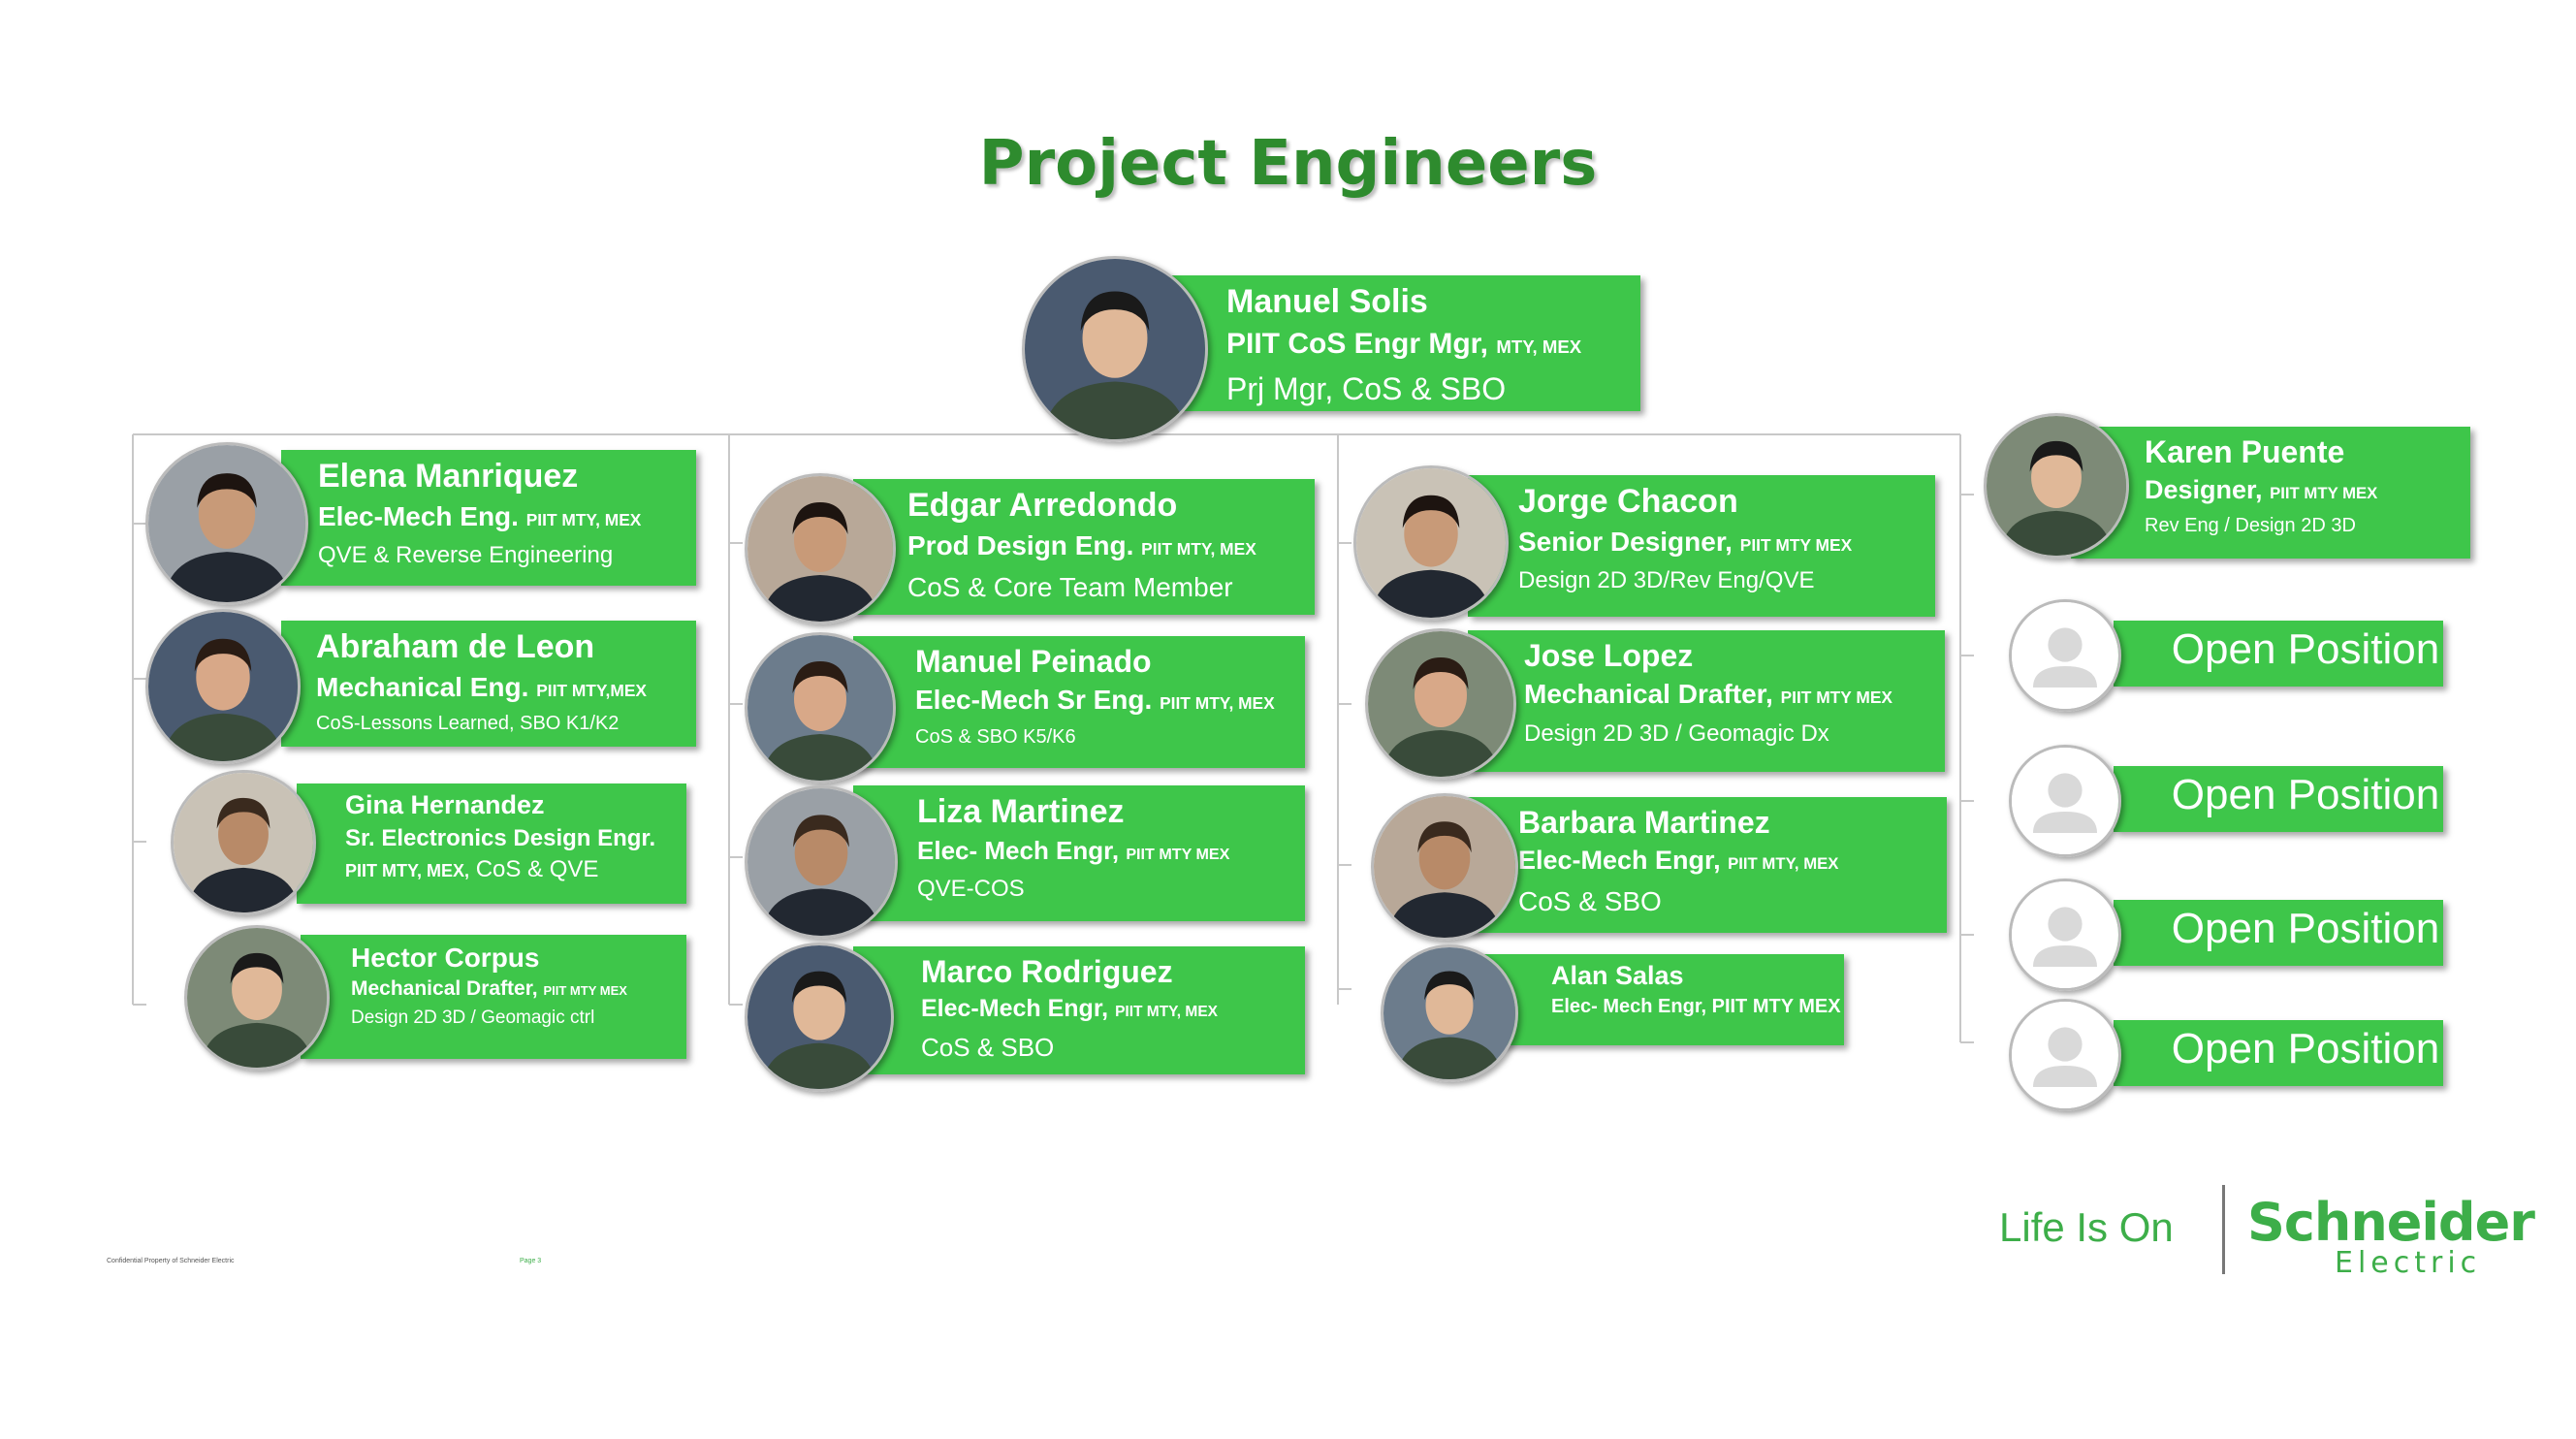 This screenshot has width=2576, height=1439. I want to click on card-text: Alan Salas Elec- Mech Engr, PIIT MTY MEX, so click(1696, 990).